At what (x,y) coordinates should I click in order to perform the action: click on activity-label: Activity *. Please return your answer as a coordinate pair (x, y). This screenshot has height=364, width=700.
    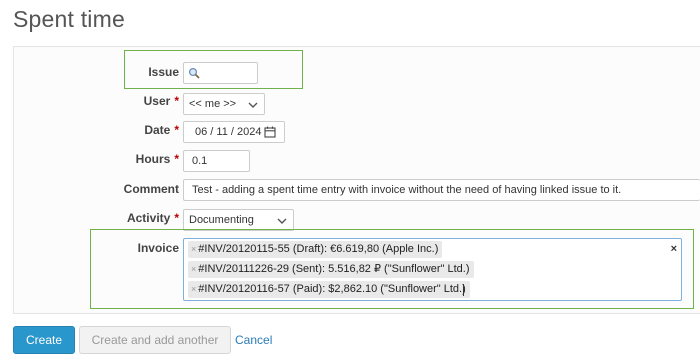
    Looking at the image, I should click on (152, 218).